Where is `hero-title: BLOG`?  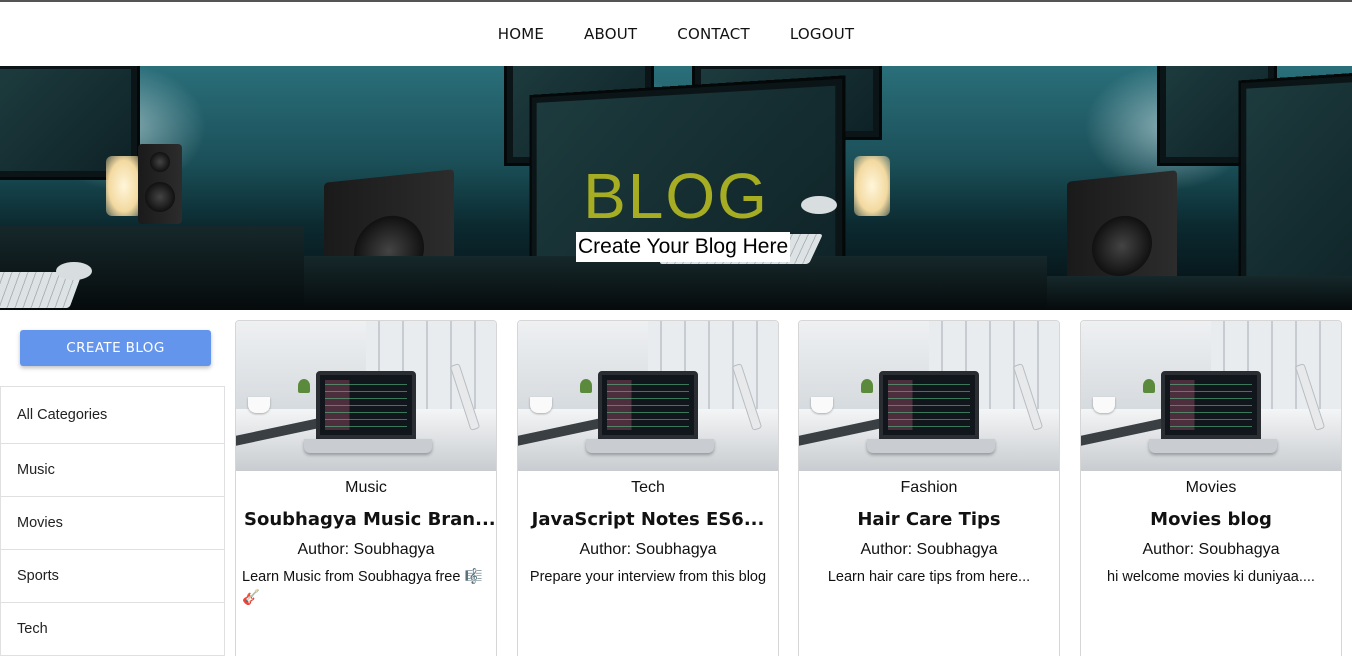
hero-title: BLOG is located at coordinates (676, 196).